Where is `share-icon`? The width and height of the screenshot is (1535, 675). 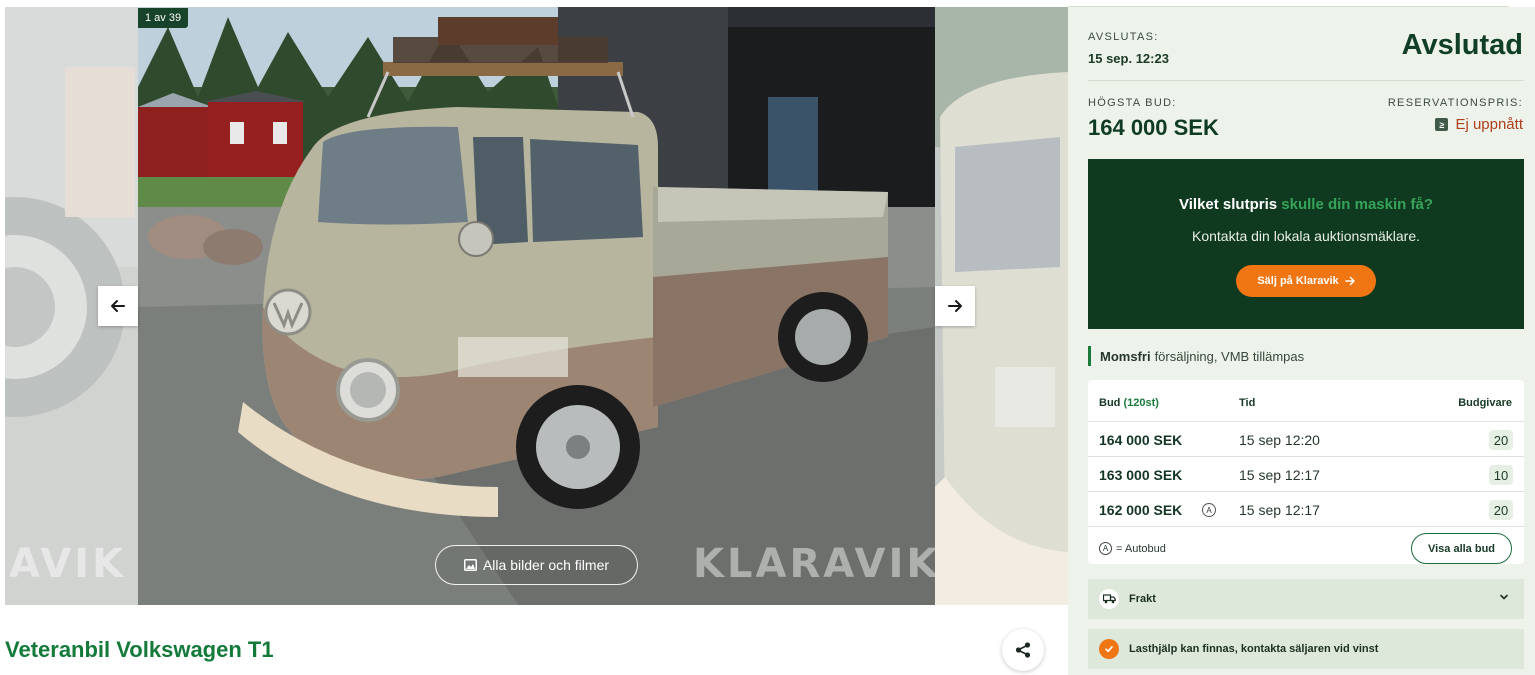 share-icon is located at coordinates (1023, 650).